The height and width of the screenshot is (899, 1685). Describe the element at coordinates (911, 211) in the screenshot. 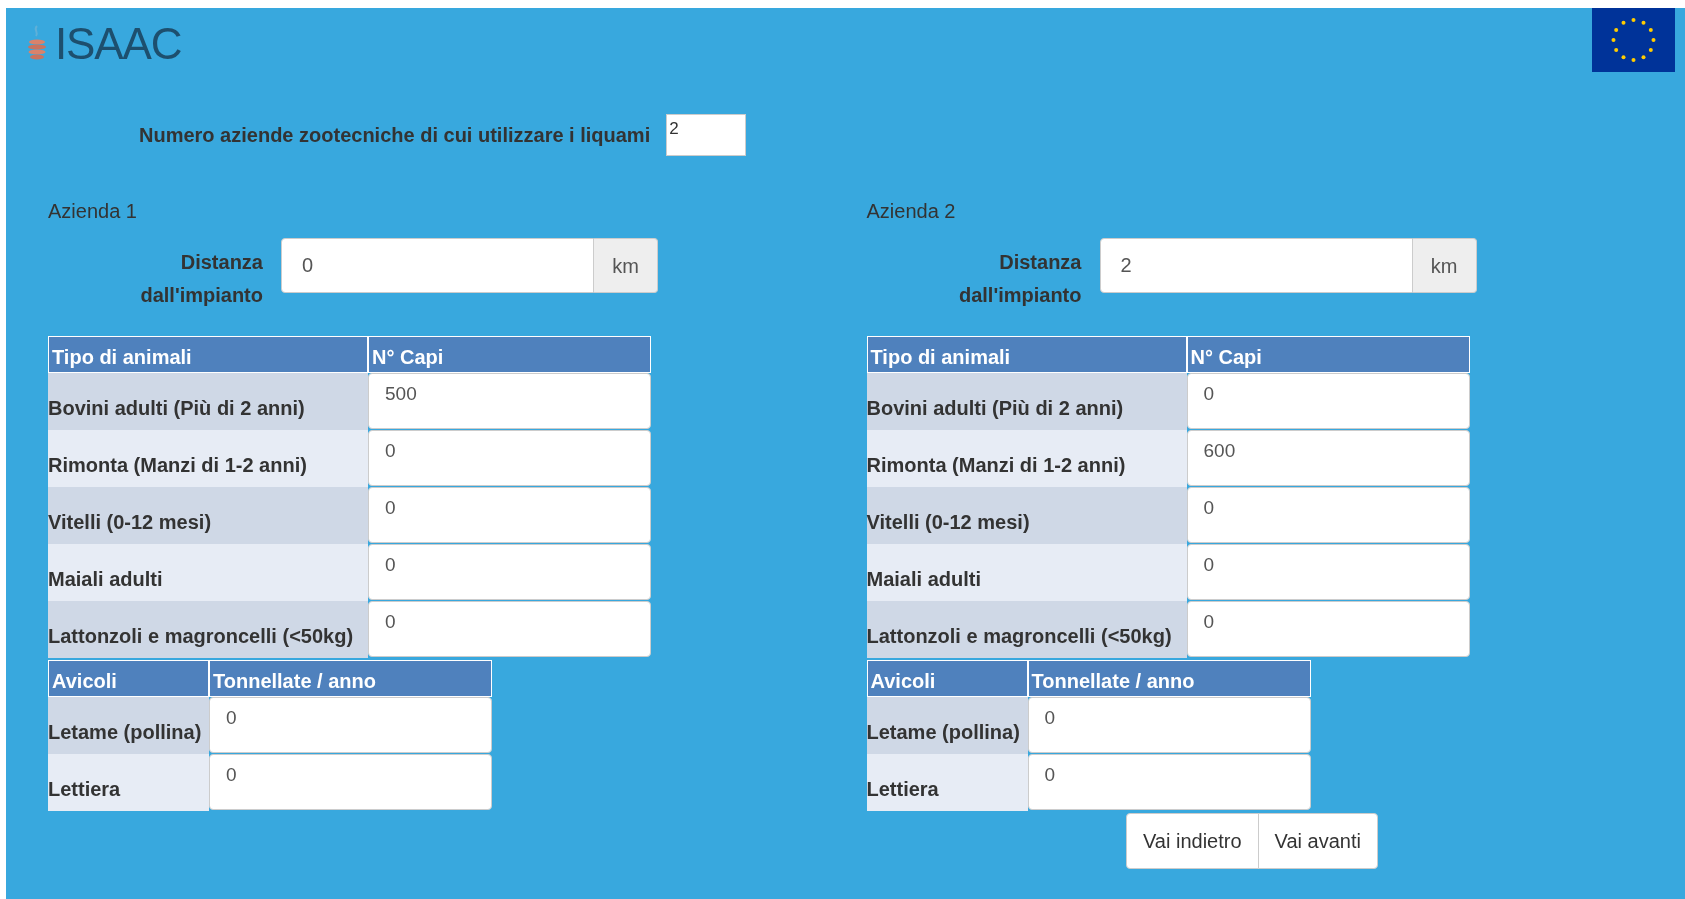

I see `farm-title: Azienda 2` at that location.